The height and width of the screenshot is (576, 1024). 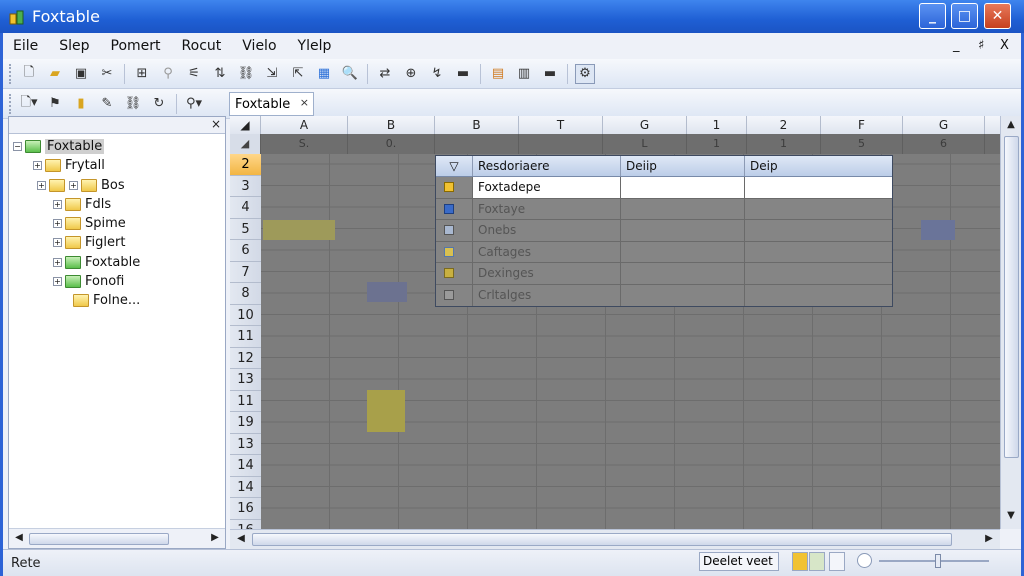 I want to click on find-icon: 🔍, so click(x=350, y=74).